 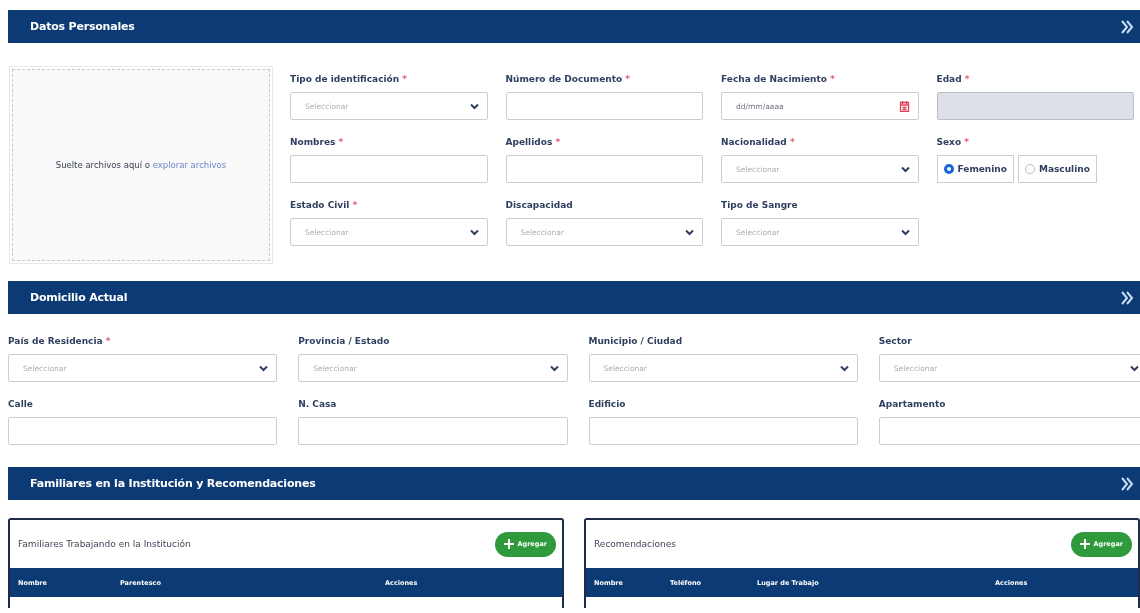 I want to click on field-label: Tipo de identificación *, so click(x=349, y=80).